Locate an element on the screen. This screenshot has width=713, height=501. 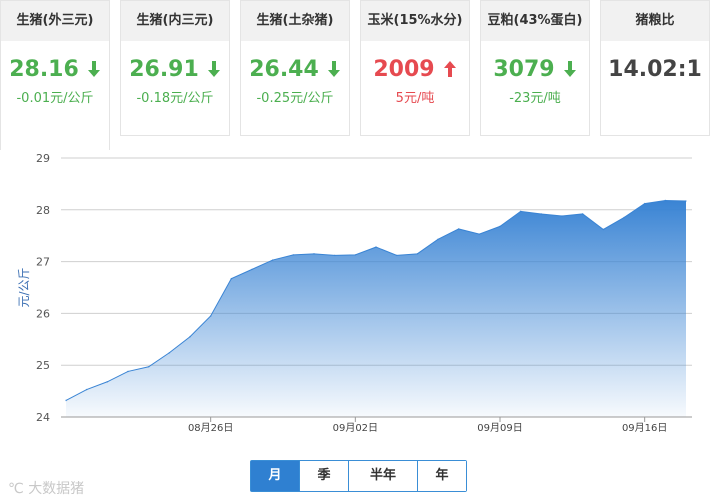
watermark-logo: ℃ 大数据猪 is located at coordinates (46, 488).